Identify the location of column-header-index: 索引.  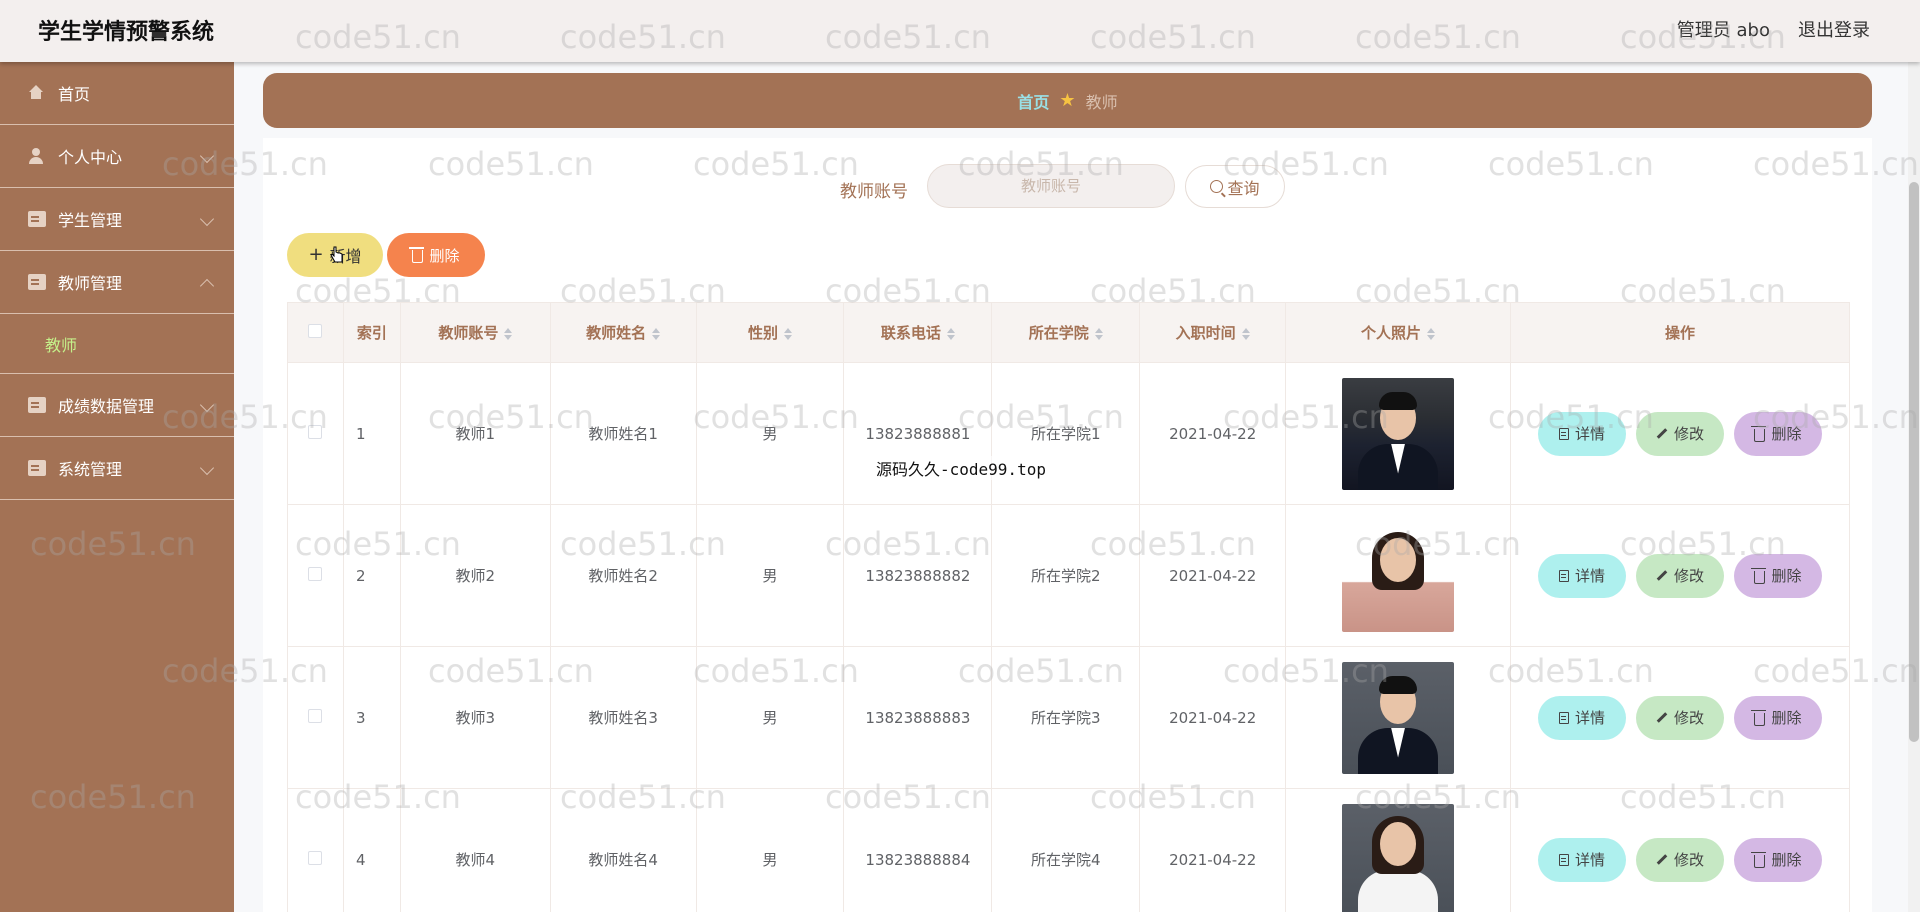
(371, 332).